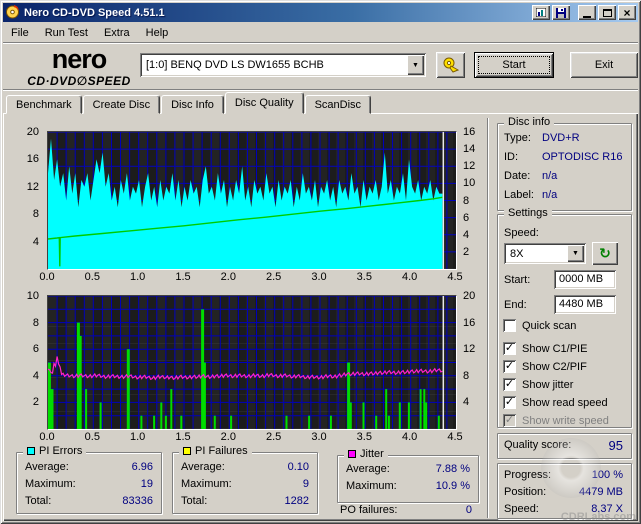  What do you see at coordinates (528, 475) in the screenshot?
I see `progress-label: Progress:` at bounding box center [528, 475].